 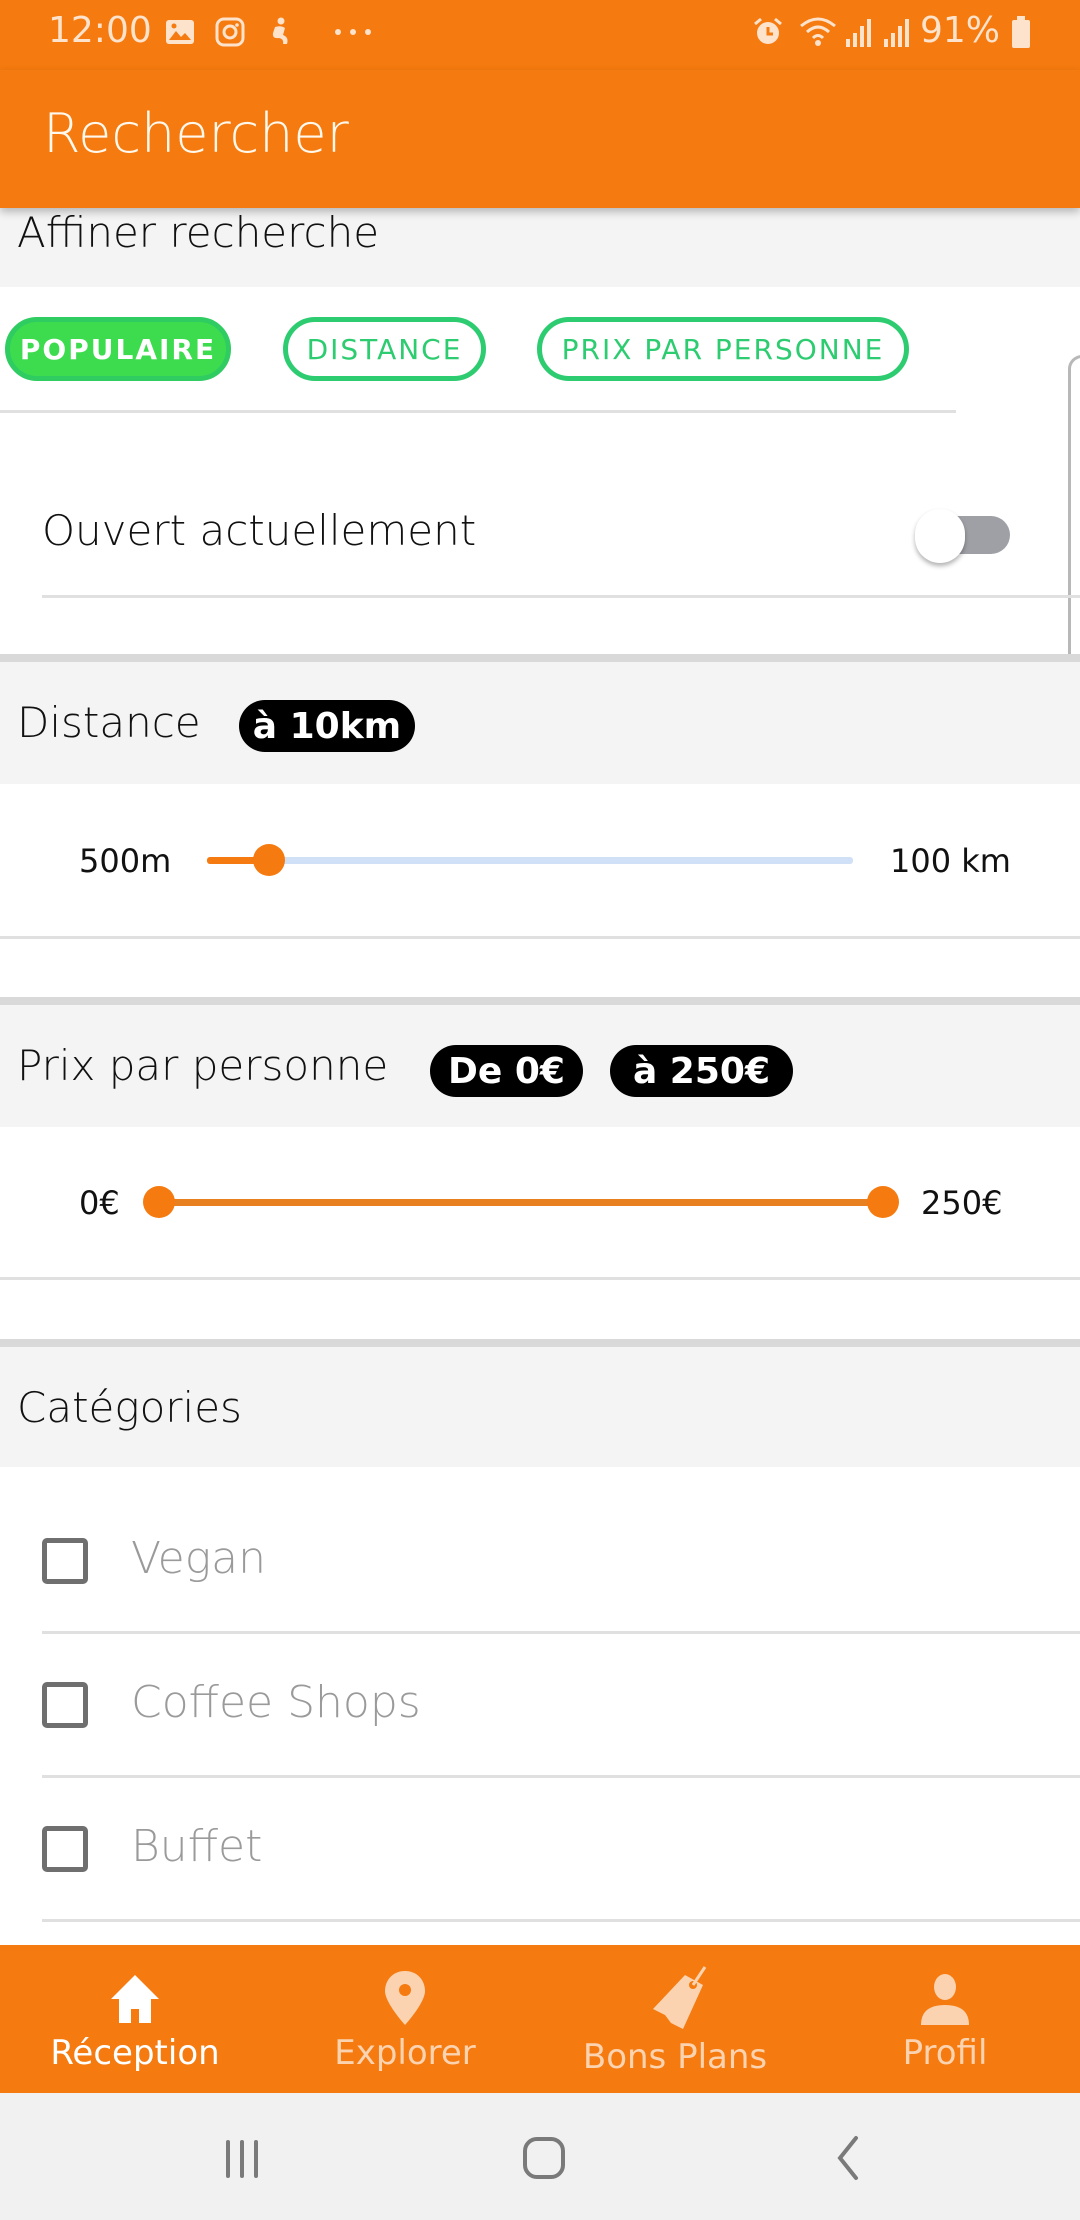 I want to click on home-icon, so click(x=135, y=1996).